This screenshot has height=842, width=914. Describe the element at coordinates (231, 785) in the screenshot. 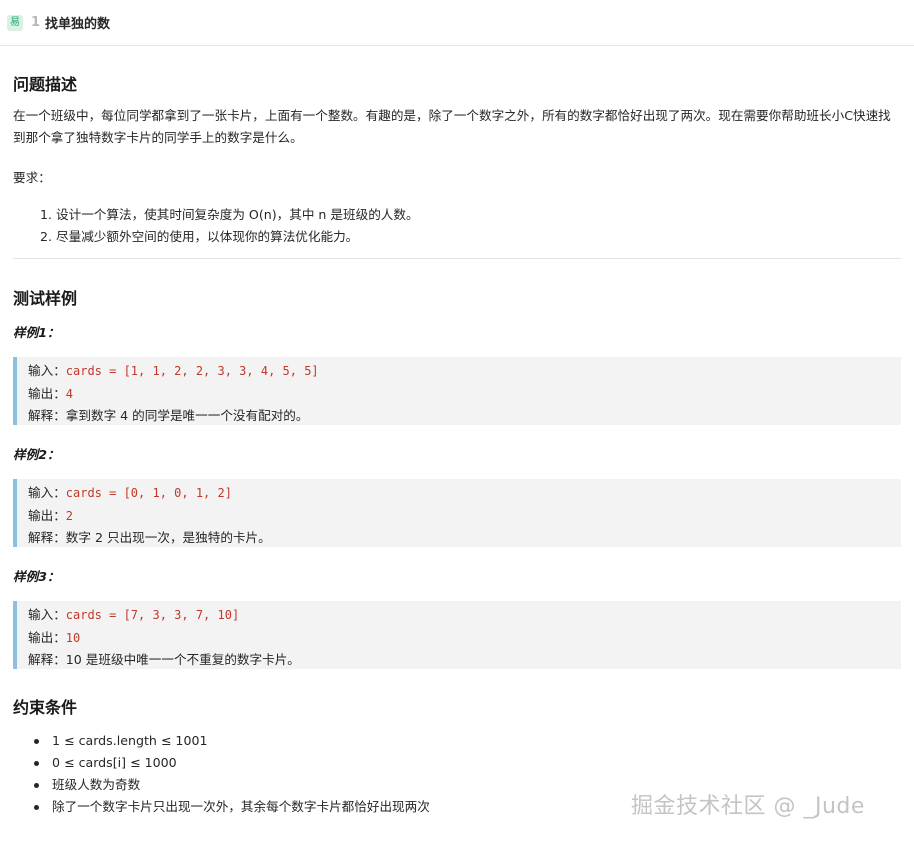

I see `constraint-item: 班级人数为奇数` at that location.